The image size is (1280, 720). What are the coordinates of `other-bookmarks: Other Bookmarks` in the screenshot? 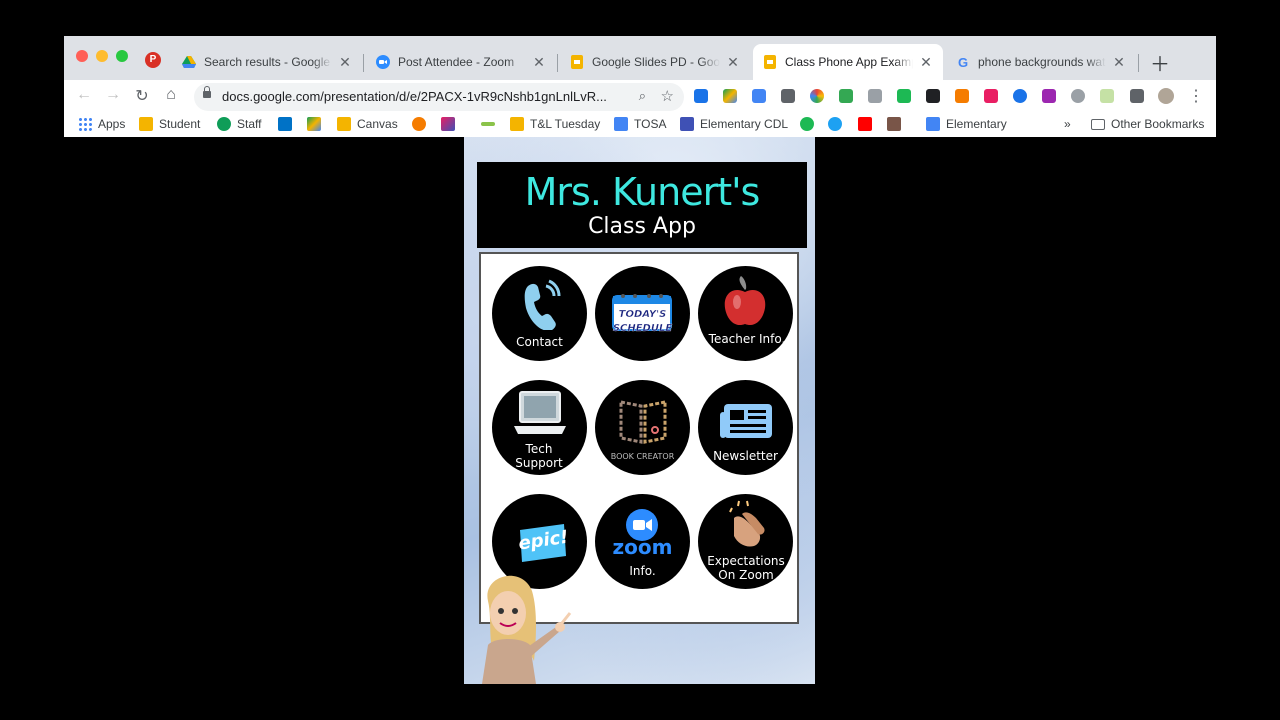 It's located at (1147, 124).